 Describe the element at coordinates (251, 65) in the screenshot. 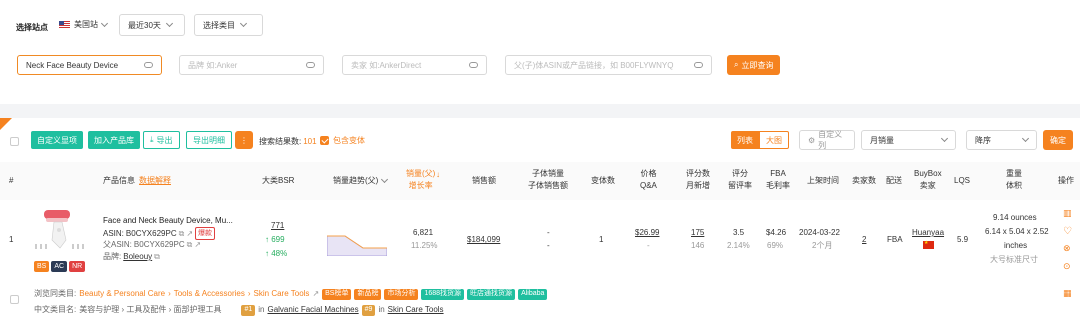

I see `brand-input: 品牌 如:Anker` at that location.